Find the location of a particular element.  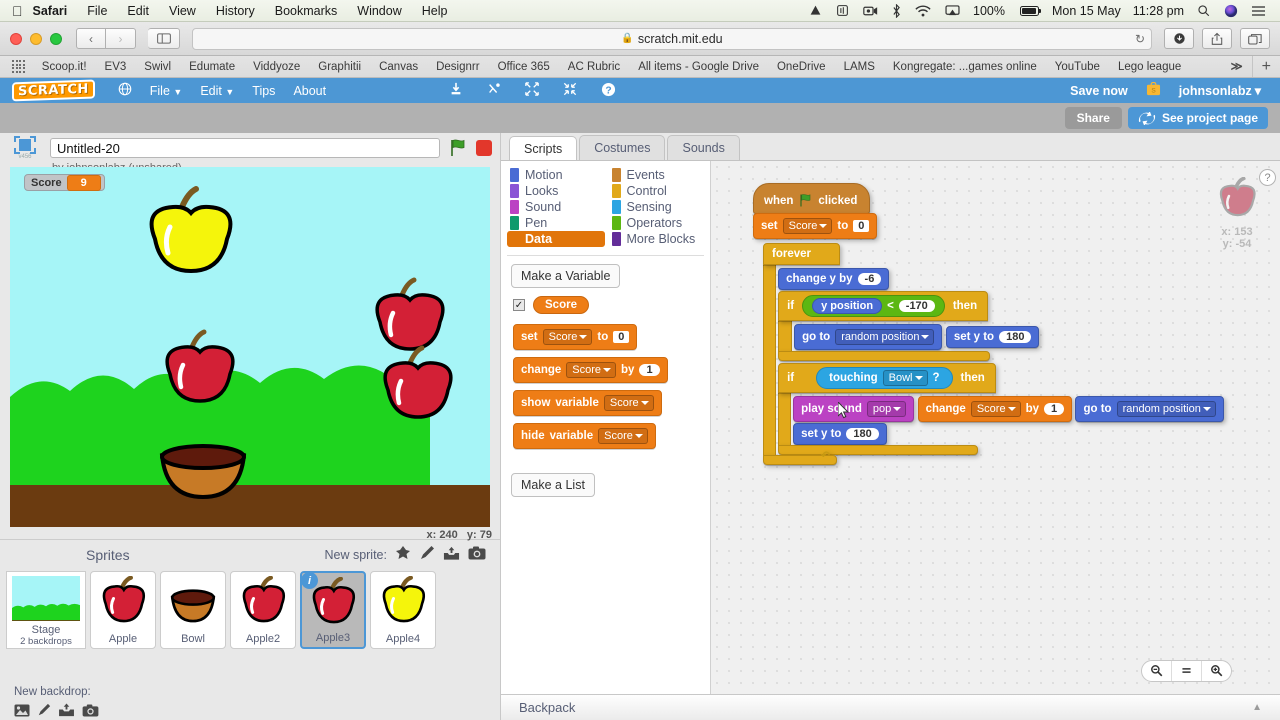

palette-block-hide-variable: hide variable Score is located at coordinates (584, 436).